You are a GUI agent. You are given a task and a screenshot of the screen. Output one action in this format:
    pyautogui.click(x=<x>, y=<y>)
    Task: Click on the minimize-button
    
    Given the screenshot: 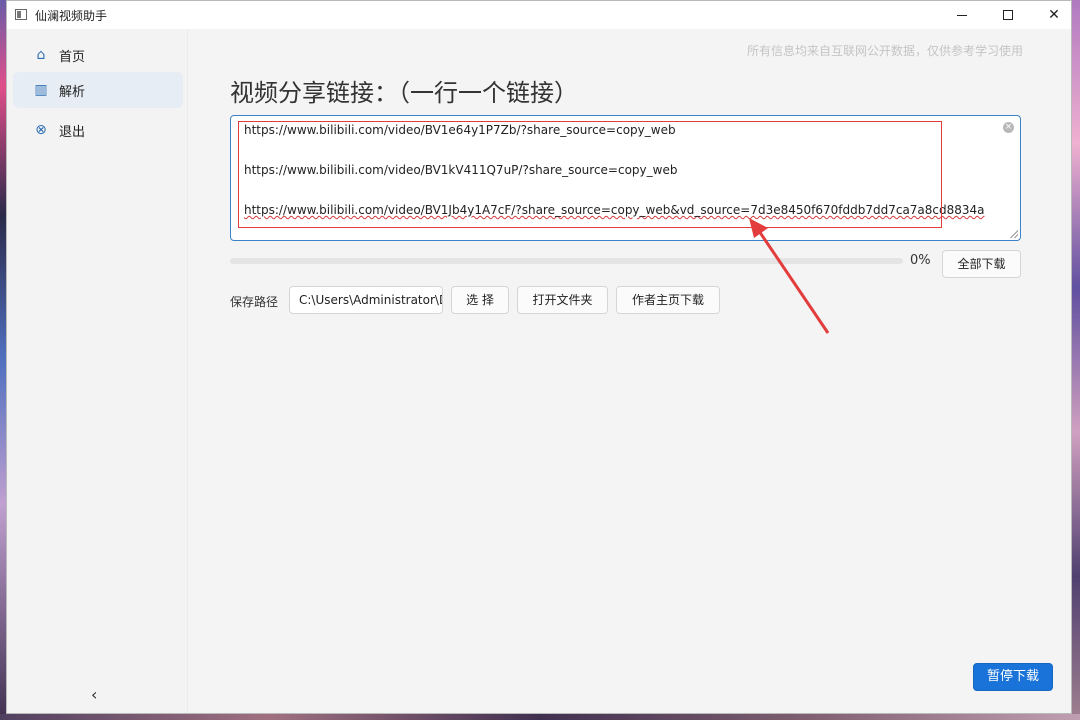 What is the action you would take?
    pyautogui.click(x=962, y=15)
    